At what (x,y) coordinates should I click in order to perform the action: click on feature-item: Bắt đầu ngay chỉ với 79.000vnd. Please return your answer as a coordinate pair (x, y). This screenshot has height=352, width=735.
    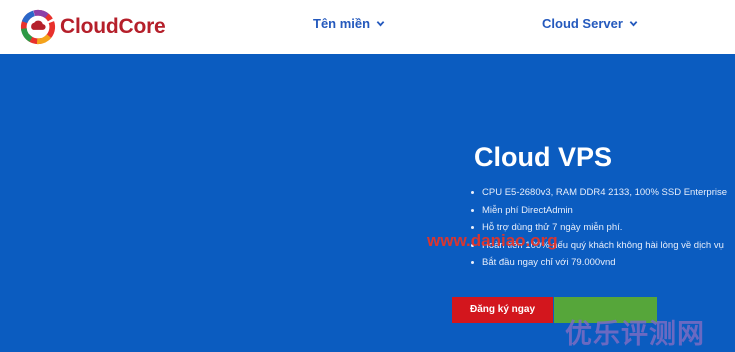
    Looking at the image, I should click on (602, 263).